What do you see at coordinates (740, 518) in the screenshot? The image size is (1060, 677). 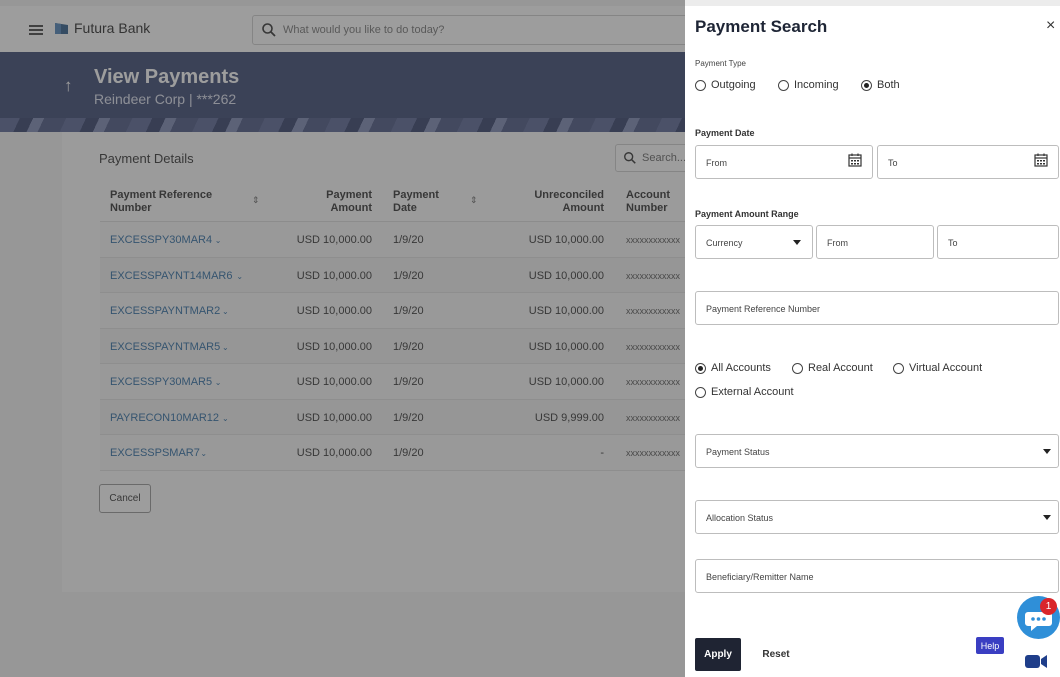 I see `allocation-status-placeholder: Allocation Status` at bounding box center [740, 518].